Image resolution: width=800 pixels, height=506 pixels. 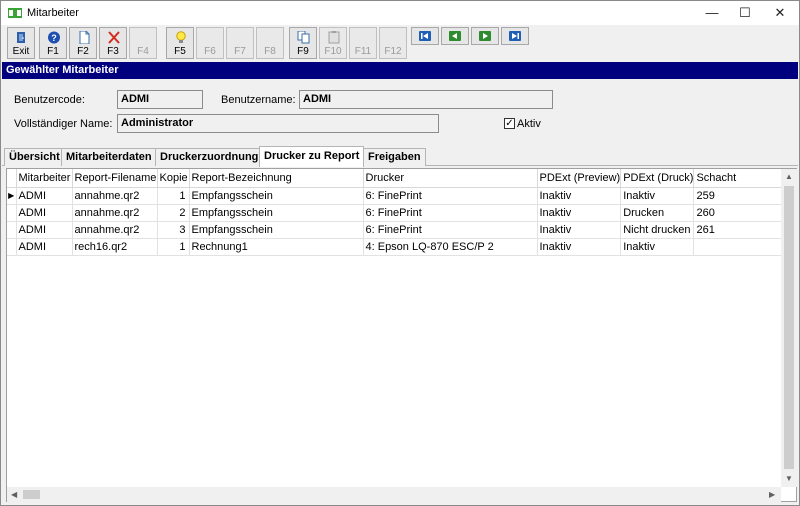 I want to click on table-cell: 261, so click(x=738, y=230).